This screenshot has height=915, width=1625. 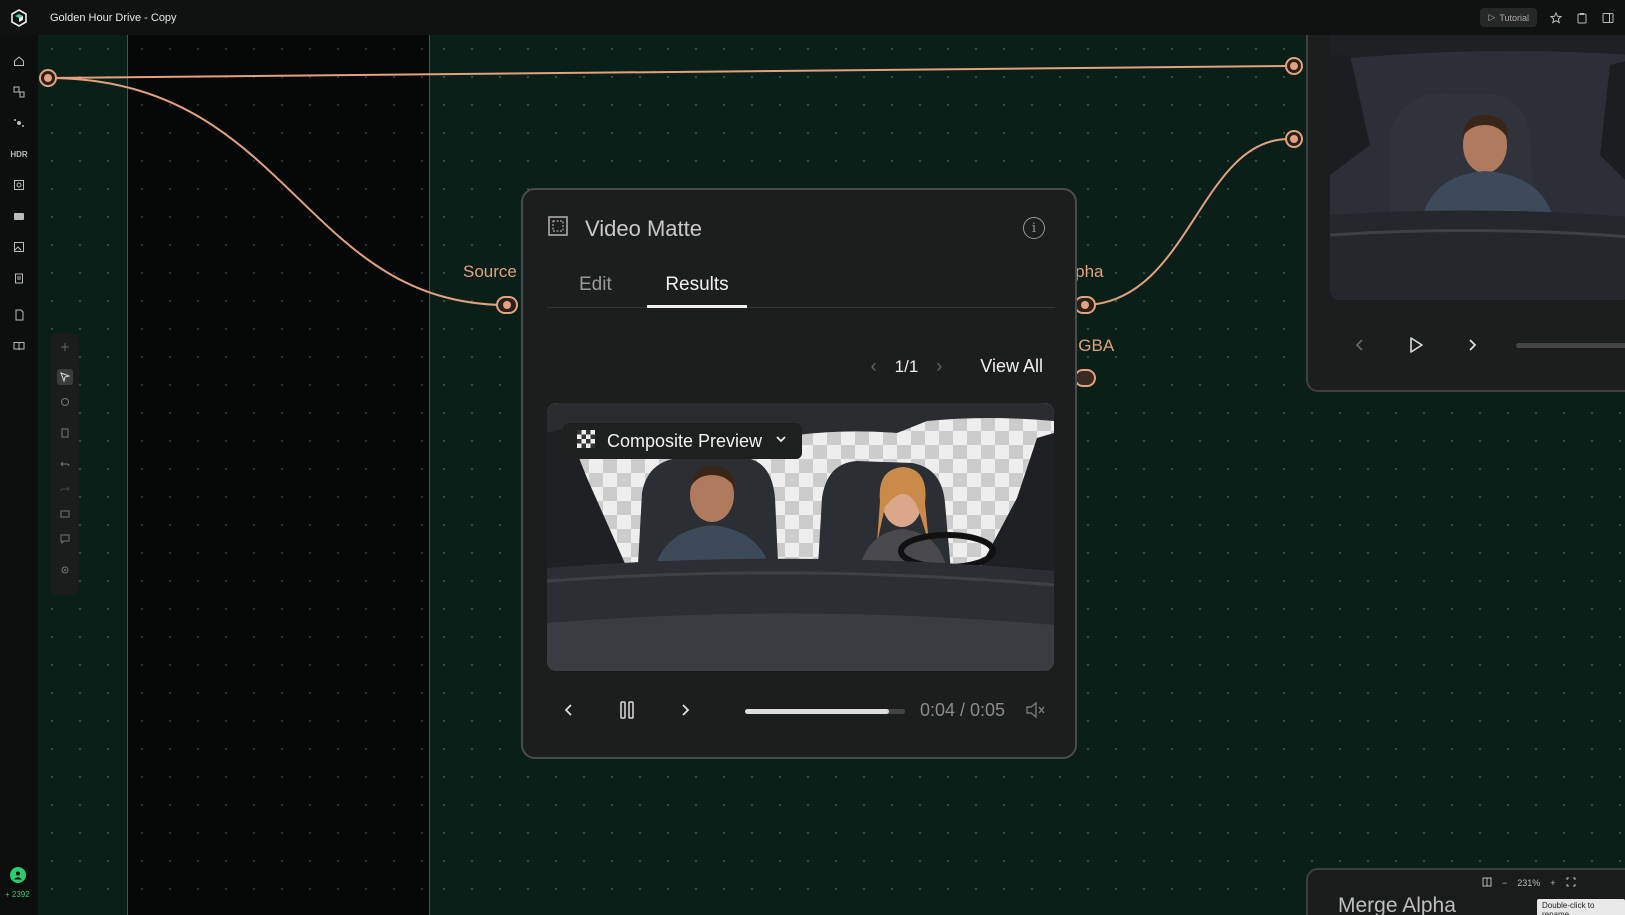 What do you see at coordinates (874, 366) in the screenshot?
I see `pager-prev-icon: ‹` at bounding box center [874, 366].